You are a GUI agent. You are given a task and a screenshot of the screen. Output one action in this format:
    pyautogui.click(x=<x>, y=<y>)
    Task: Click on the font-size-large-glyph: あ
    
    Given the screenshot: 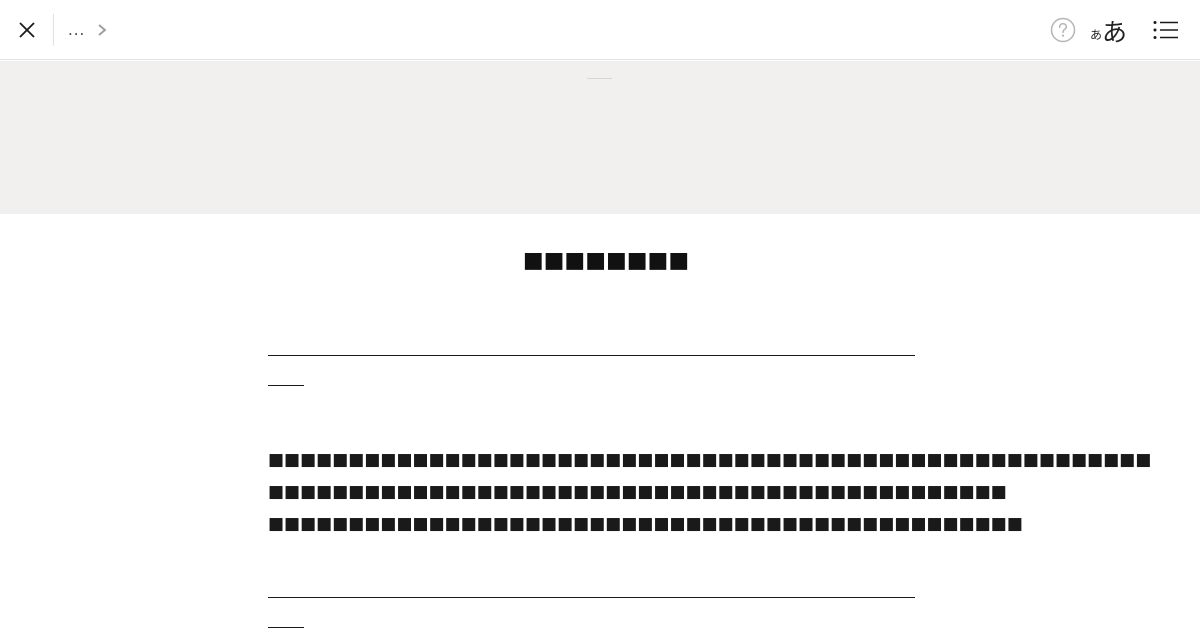 What is the action you would take?
    pyautogui.click(x=1115, y=32)
    